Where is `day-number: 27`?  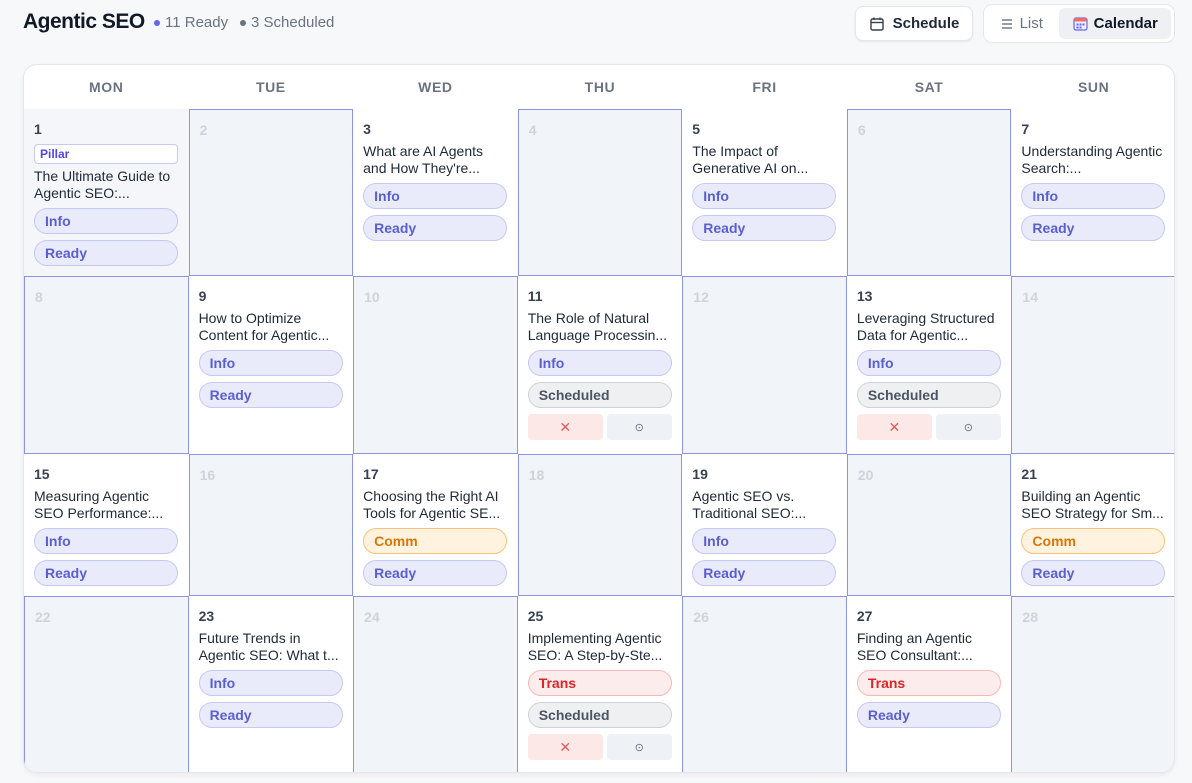 day-number: 27 is located at coordinates (864, 616).